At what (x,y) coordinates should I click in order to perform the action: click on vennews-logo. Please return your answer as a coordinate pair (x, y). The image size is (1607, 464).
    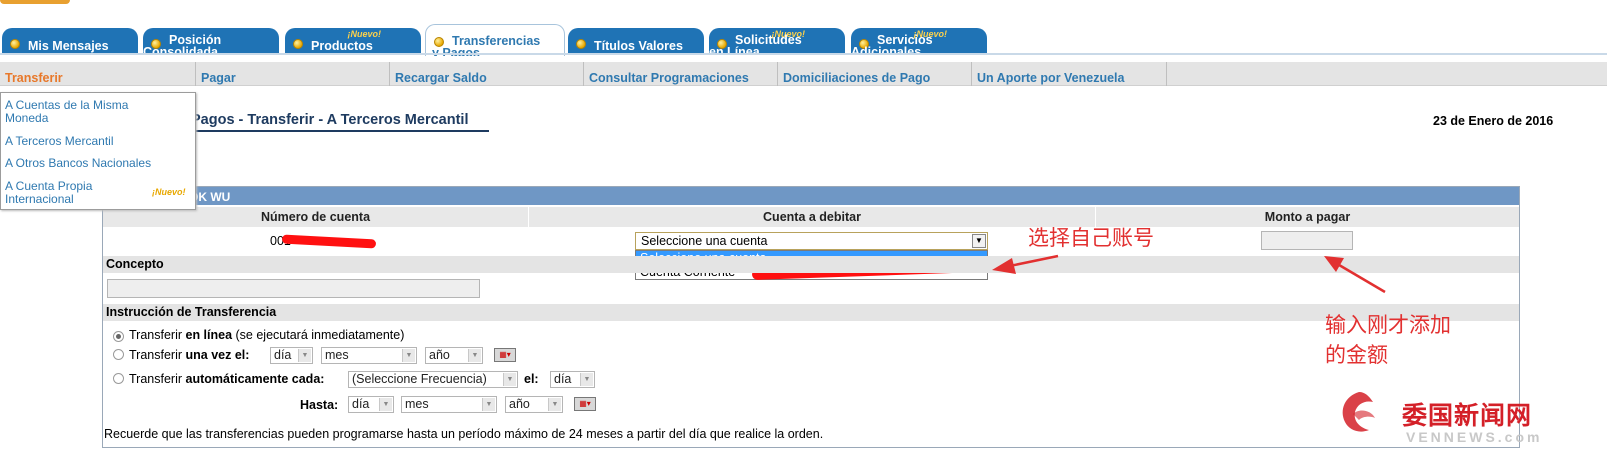
    Looking at the image, I should click on (1358, 412).